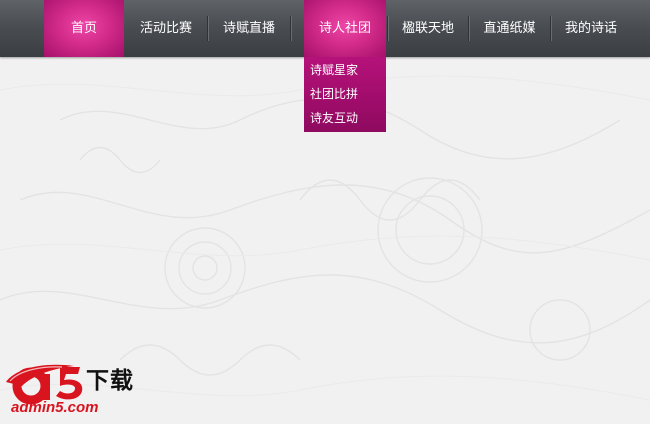 The width and height of the screenshot is (650, 424). Describe the element at coordinates (166, 28) in the screenshot. I see `nav-item-events: 活动比赛` at that location.